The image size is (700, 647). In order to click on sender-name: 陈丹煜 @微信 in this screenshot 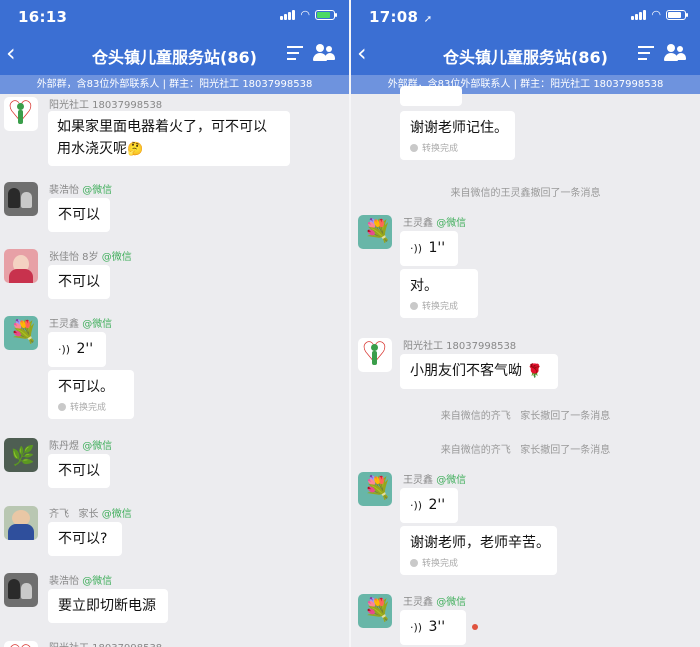, I will do `click(80, 444)`.